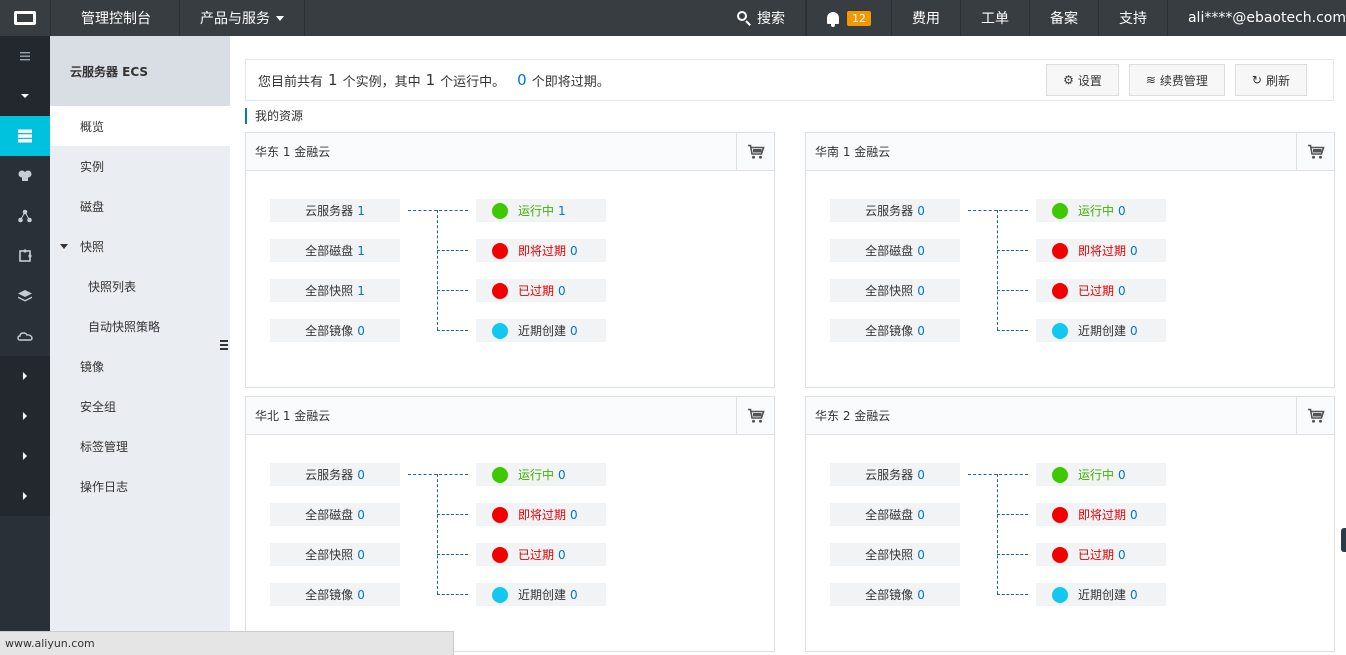 The width and height of the screenshot is (1346, 655). I want to click on sidebar-item-operation-logs: 操作日志, so click(140, 486).